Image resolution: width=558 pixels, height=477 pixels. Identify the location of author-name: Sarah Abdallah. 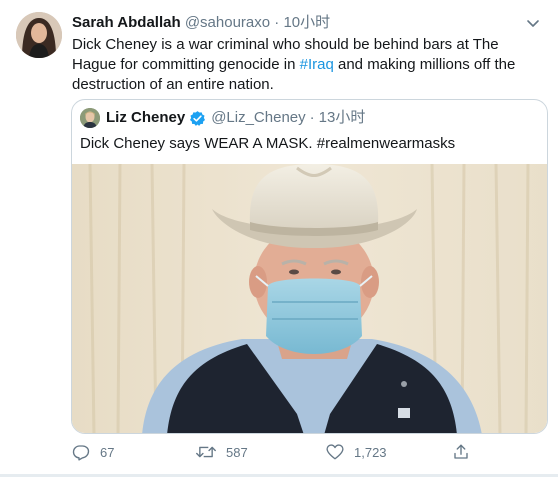
(126, 22).